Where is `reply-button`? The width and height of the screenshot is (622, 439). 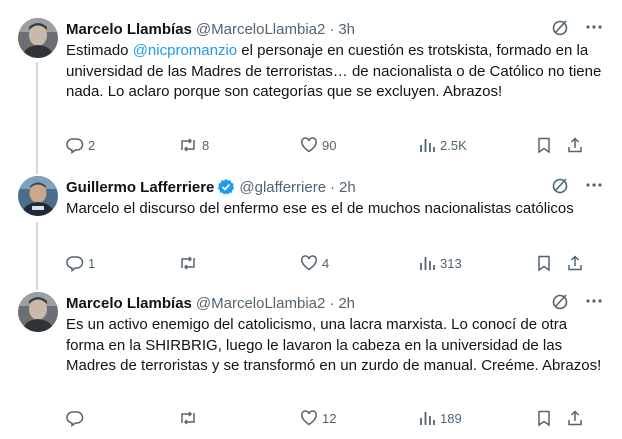 reply-button is located at coordinates (77, 418).